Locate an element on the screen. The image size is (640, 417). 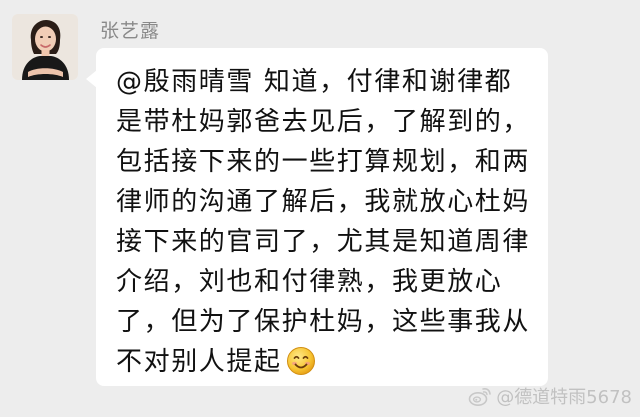
message-line: @殷雨晴雪 知道，付律和谢律都 is located at coordinates (314, 82).